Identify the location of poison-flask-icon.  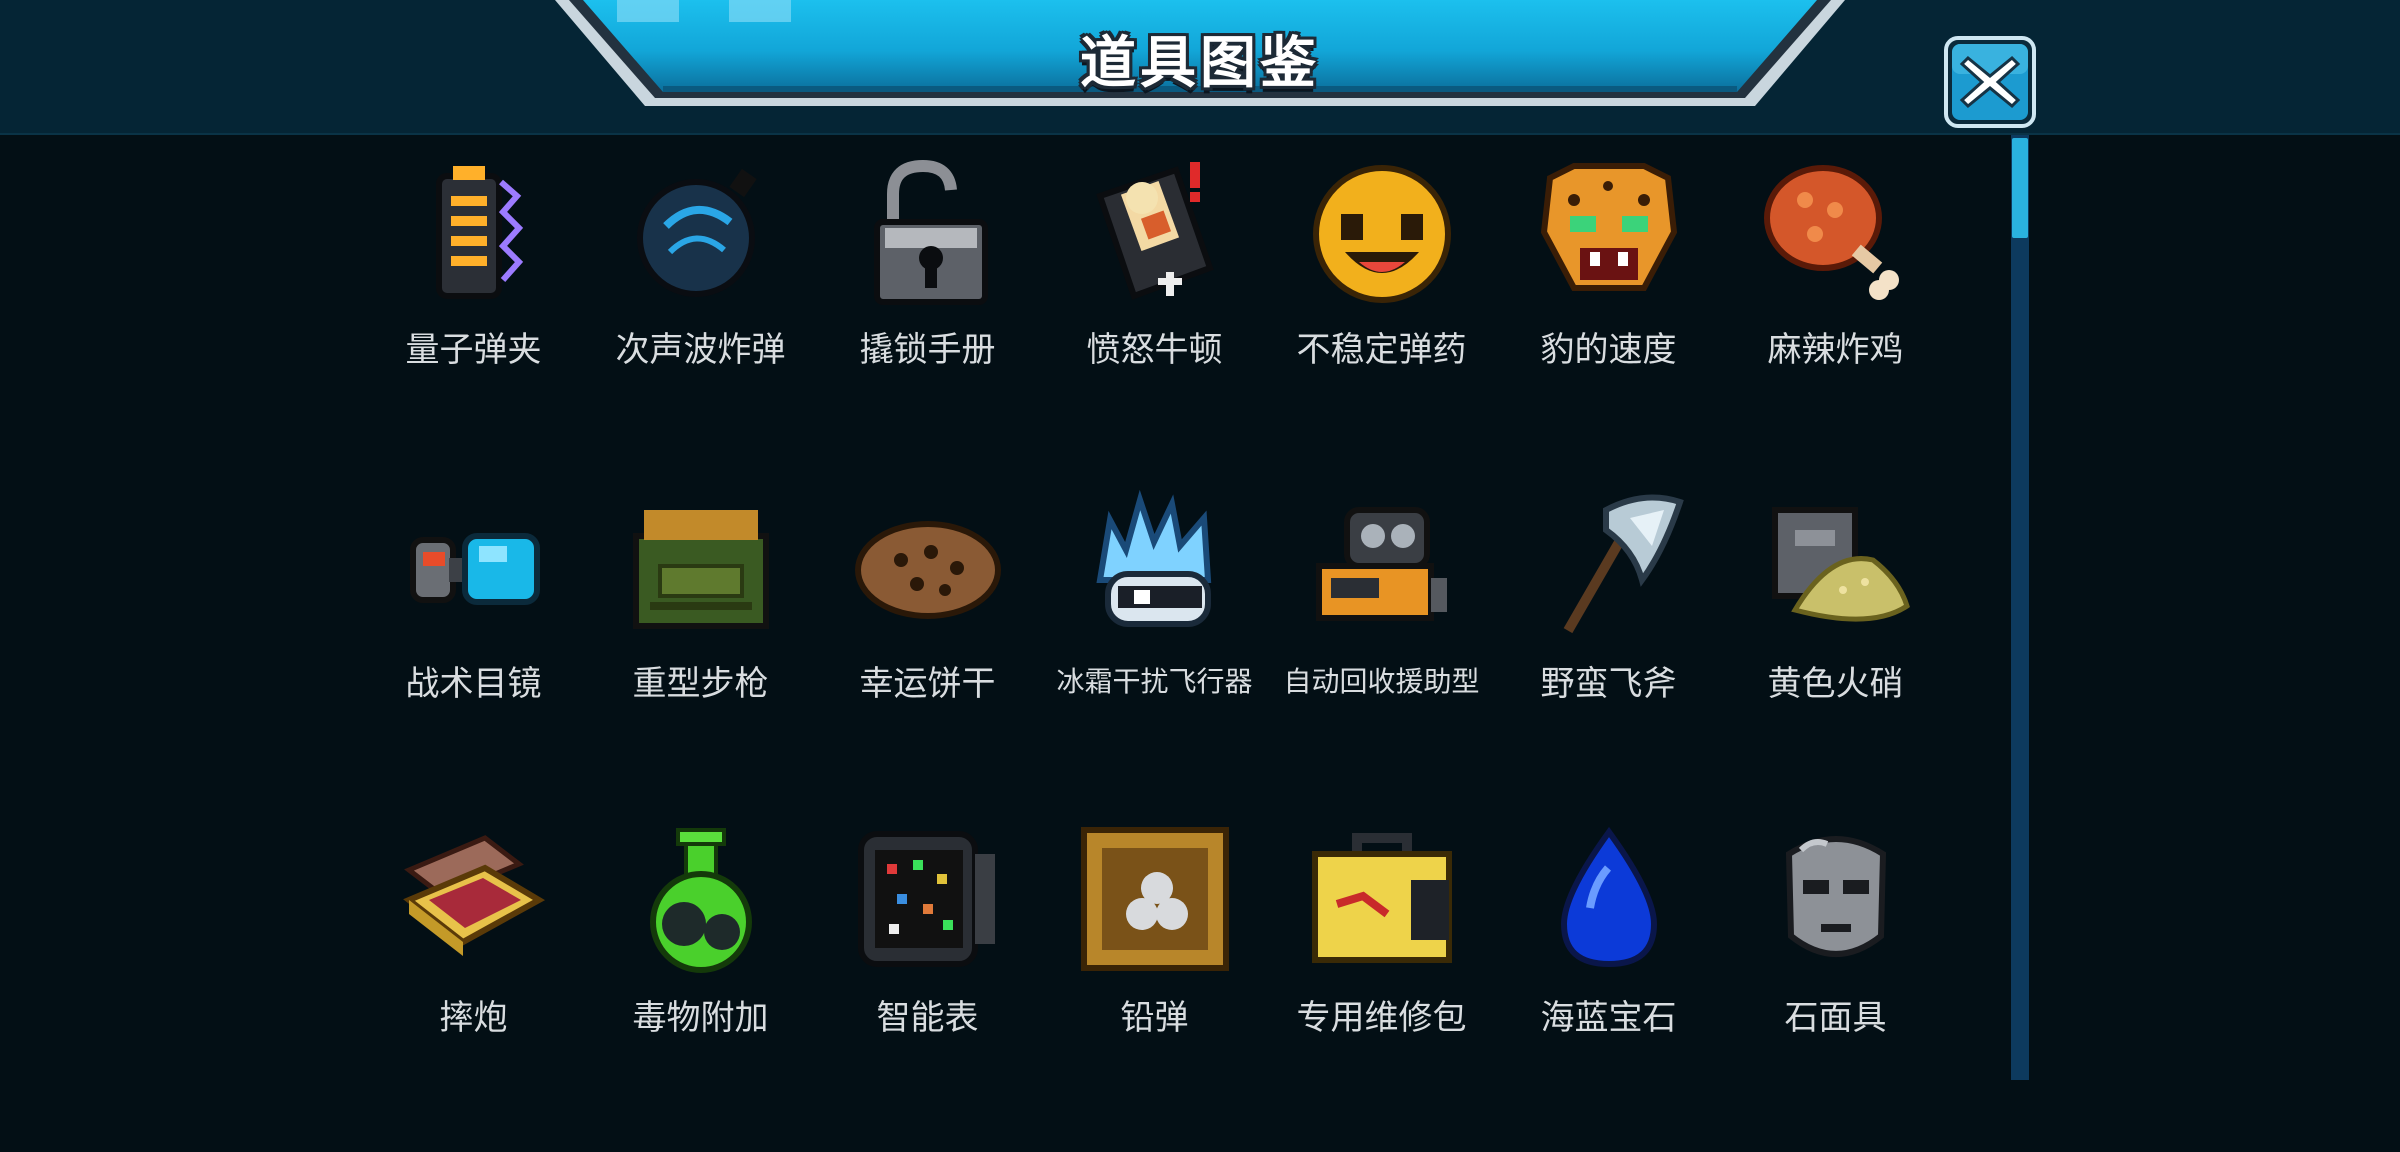
(700, 900).